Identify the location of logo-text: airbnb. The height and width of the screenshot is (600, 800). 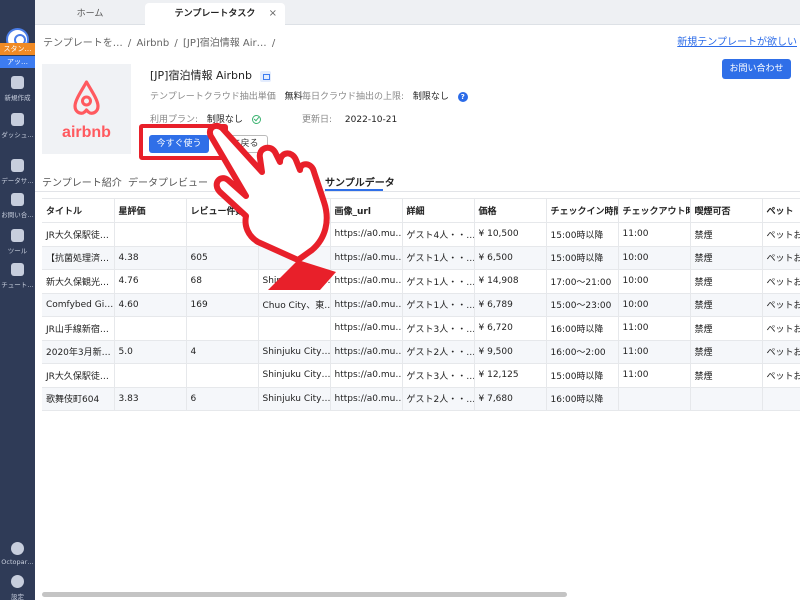
(86, 132).